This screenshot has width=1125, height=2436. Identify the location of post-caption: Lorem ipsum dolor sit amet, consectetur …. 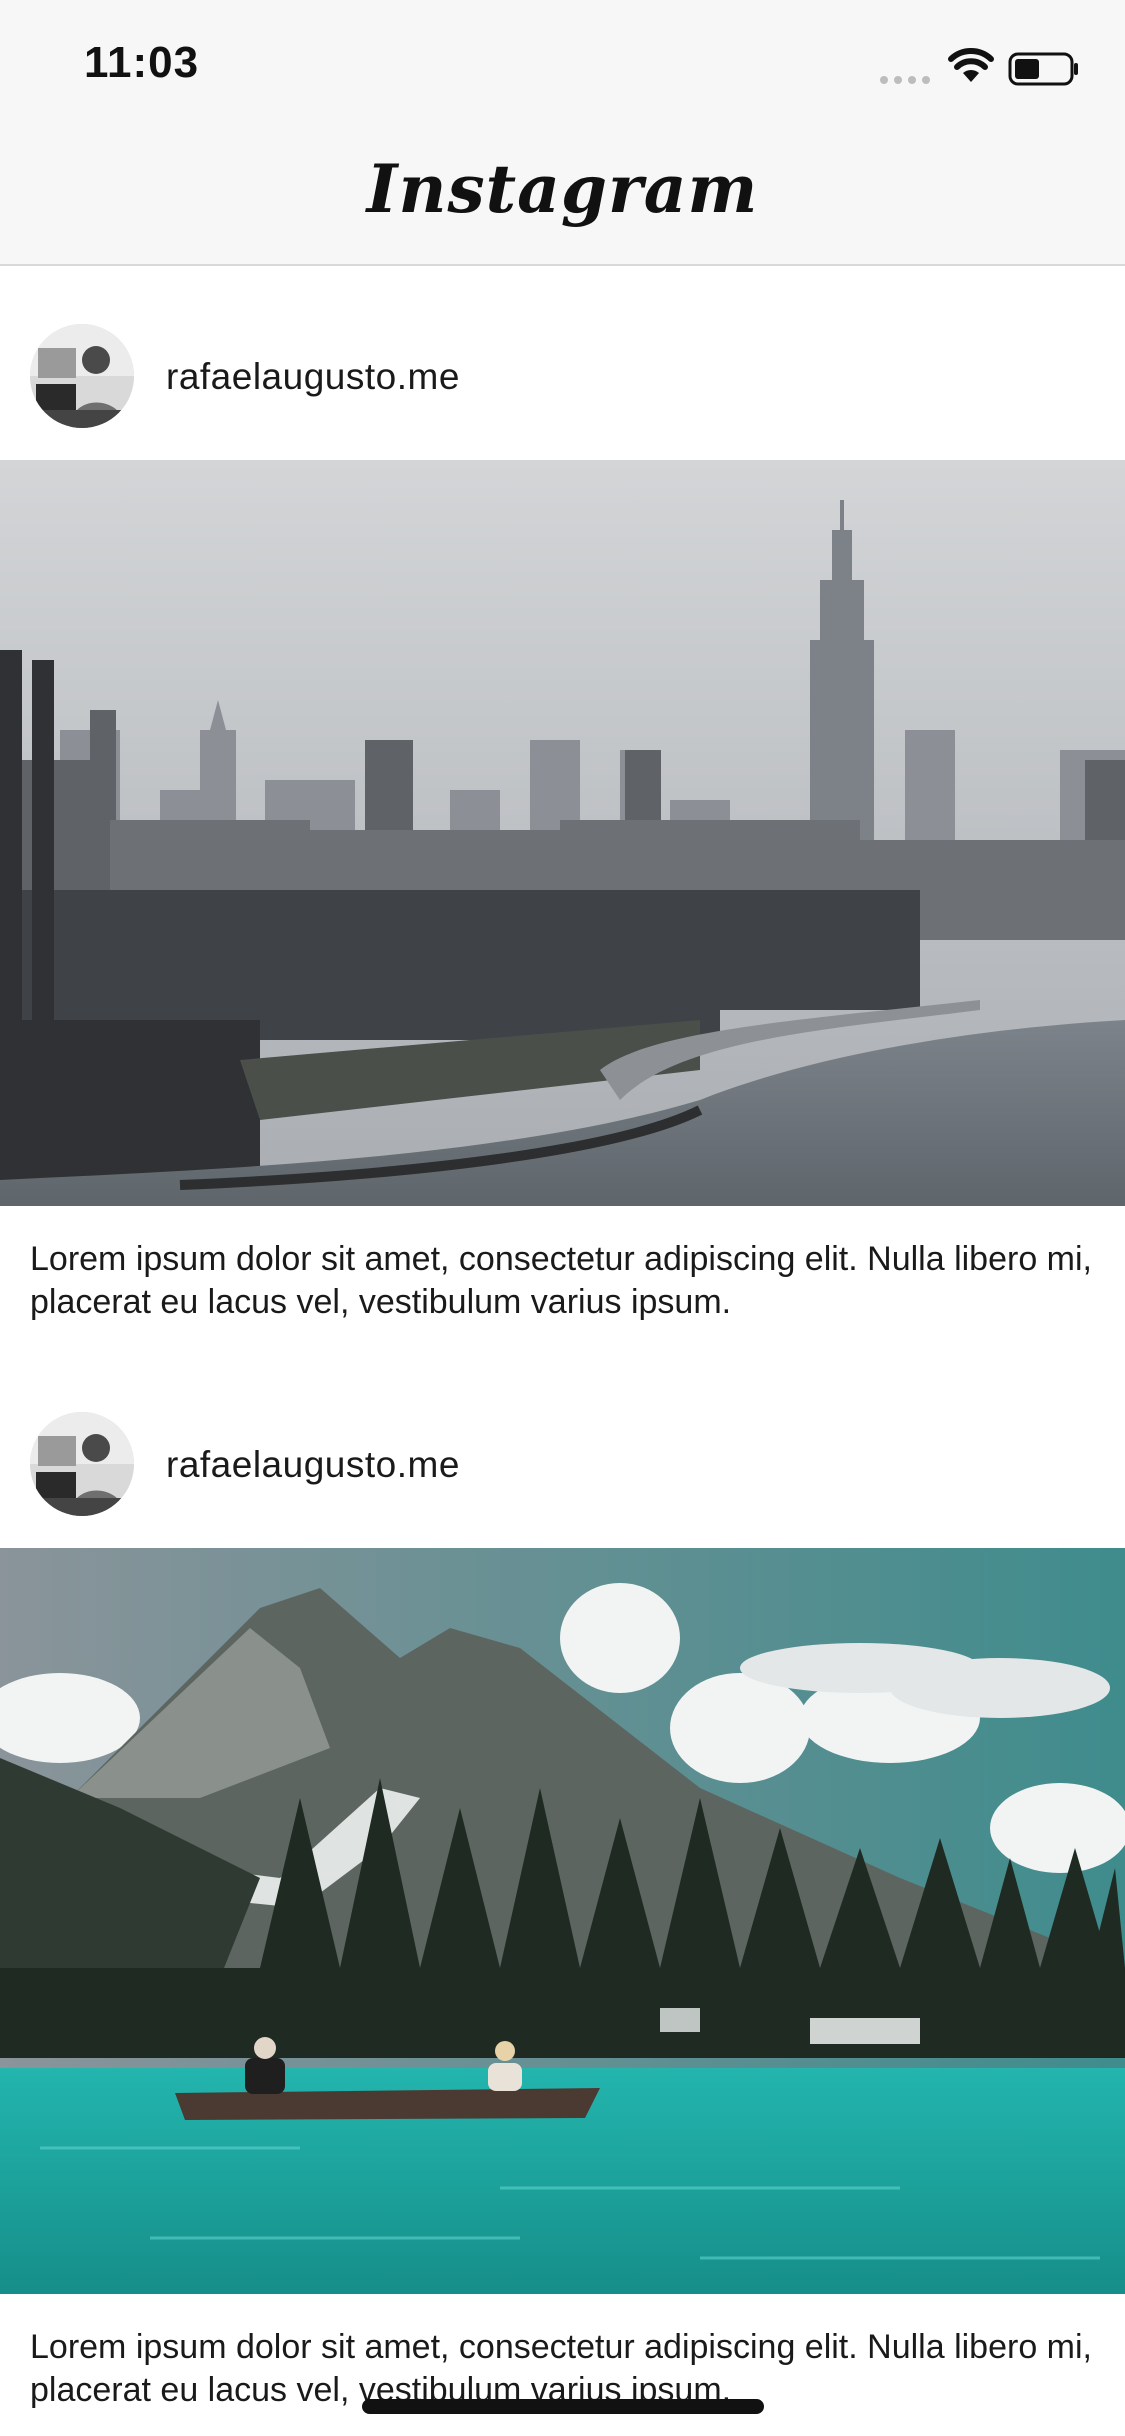
(561, 1280).